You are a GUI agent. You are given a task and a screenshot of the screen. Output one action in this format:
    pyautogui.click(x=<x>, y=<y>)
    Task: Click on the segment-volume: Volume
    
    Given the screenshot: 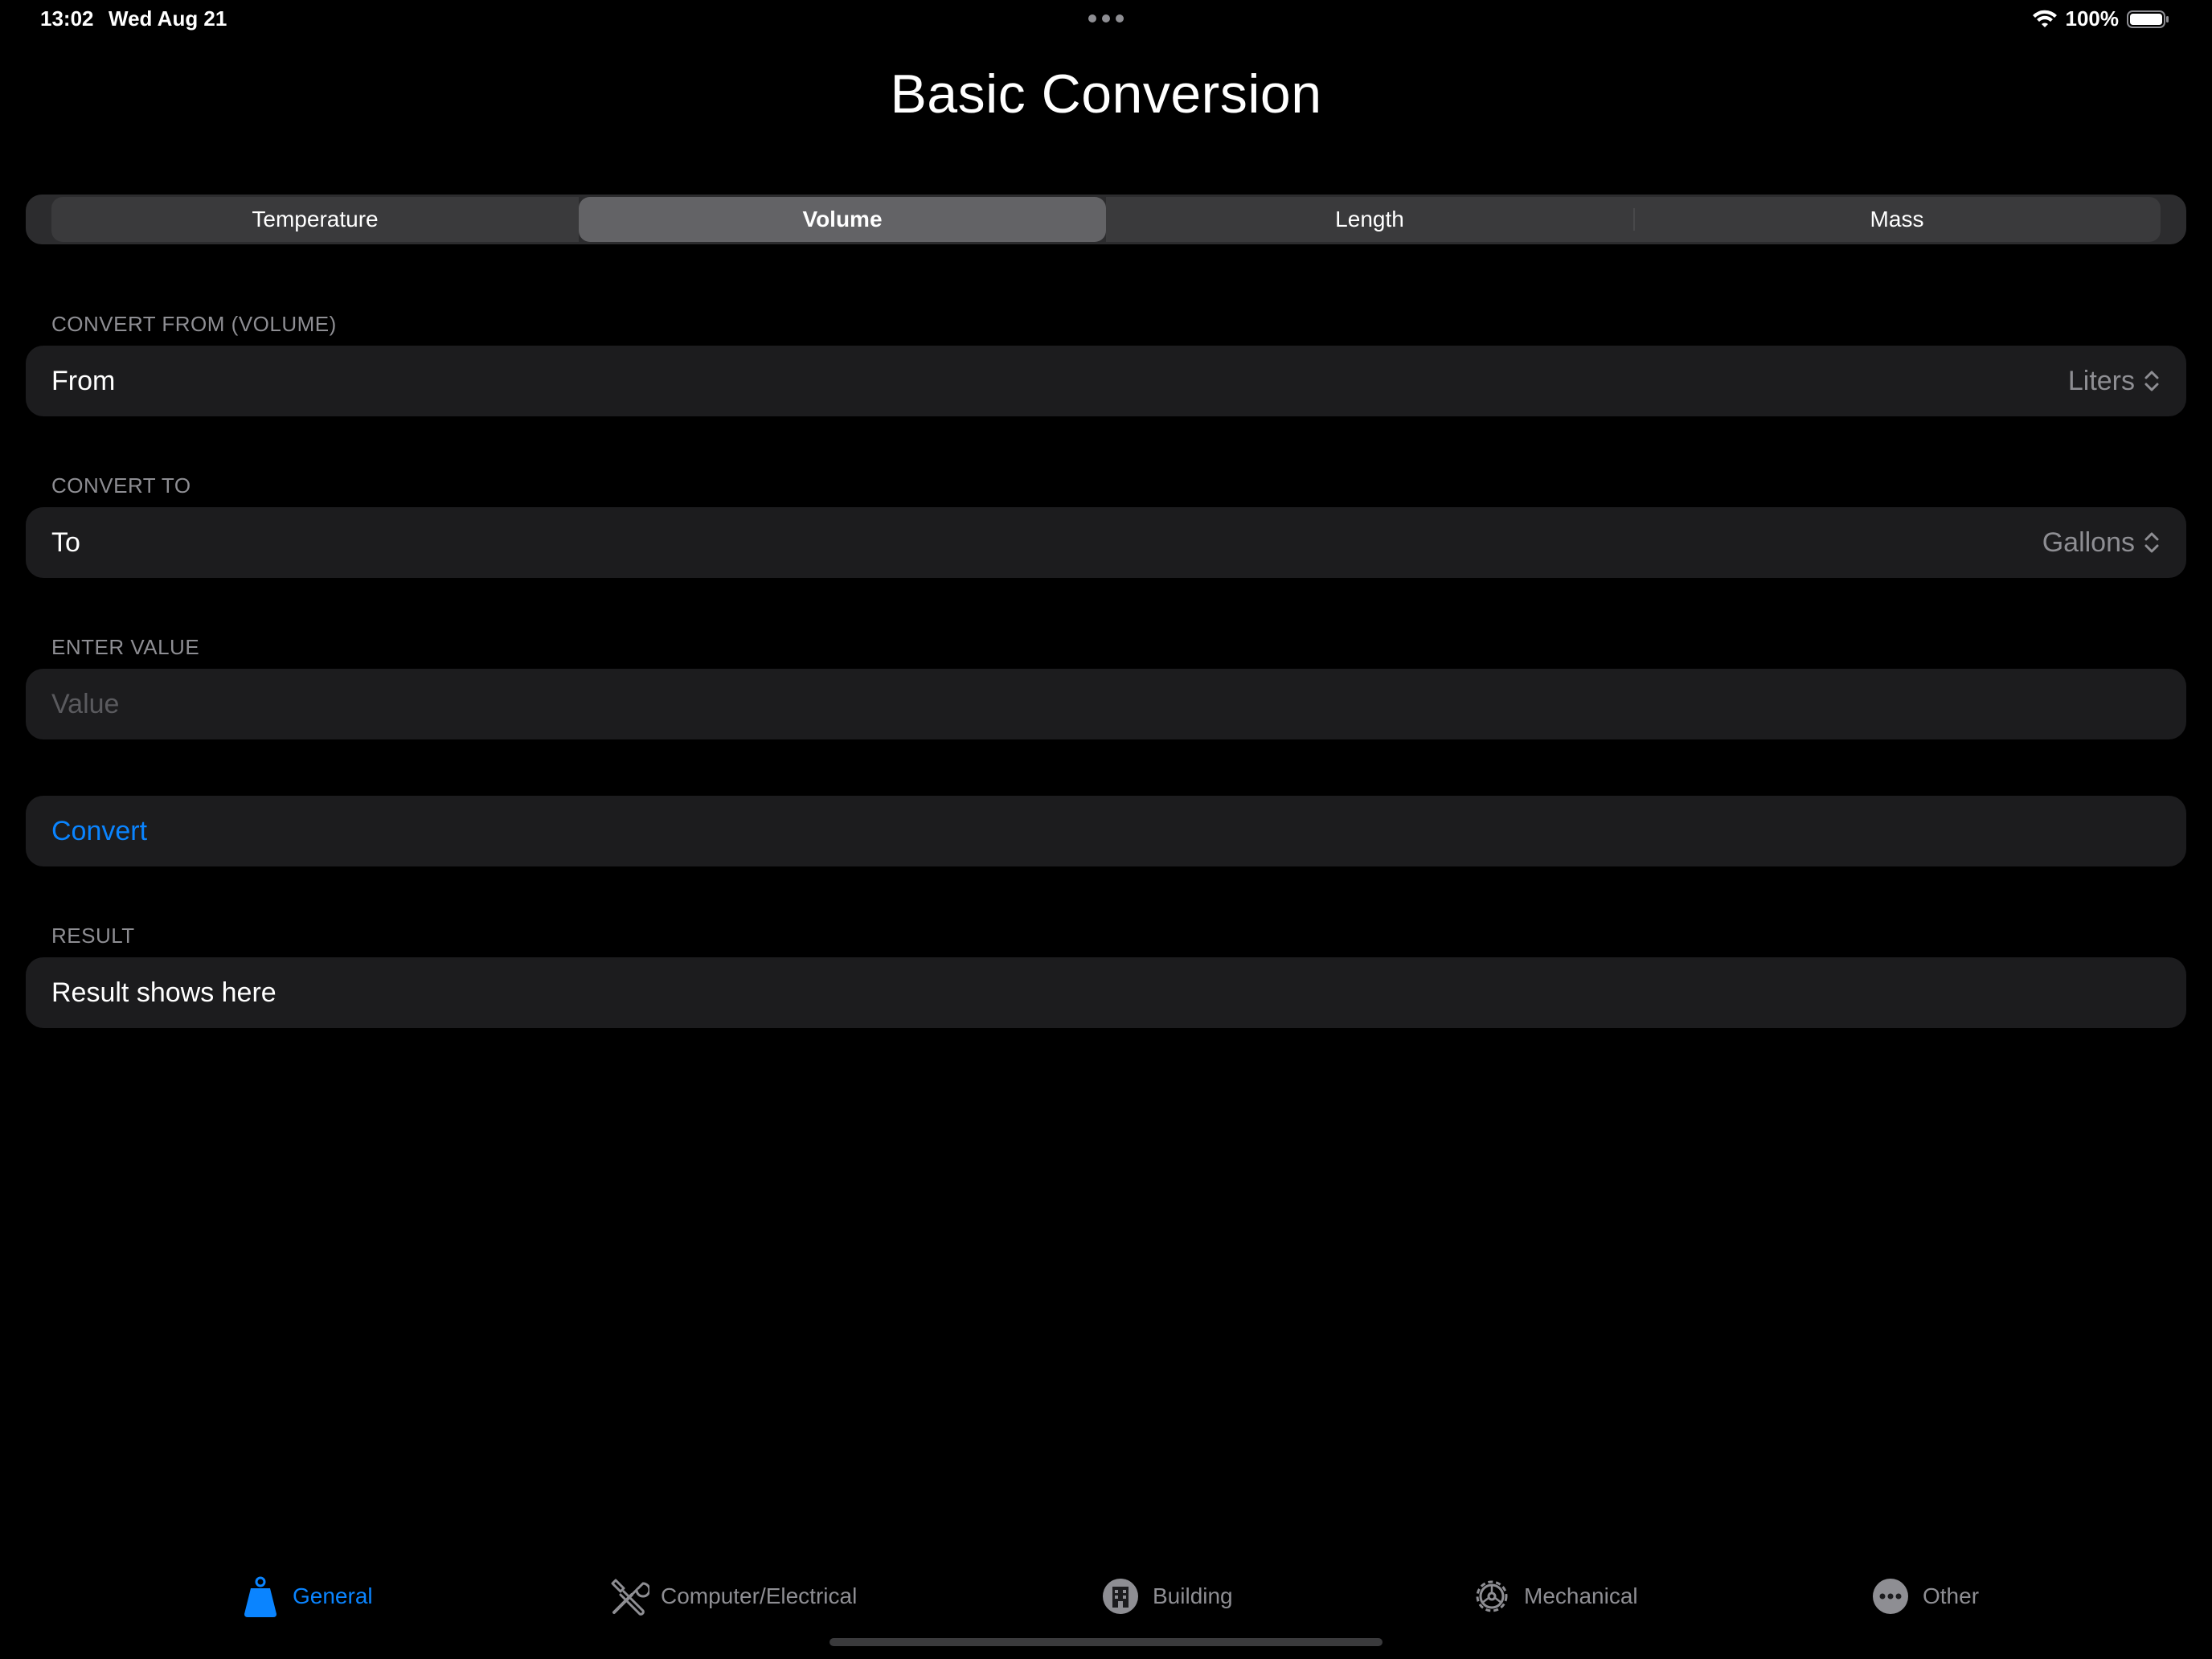 What is the action you would take?
    pyautogui.click(x=843, y=219)
    